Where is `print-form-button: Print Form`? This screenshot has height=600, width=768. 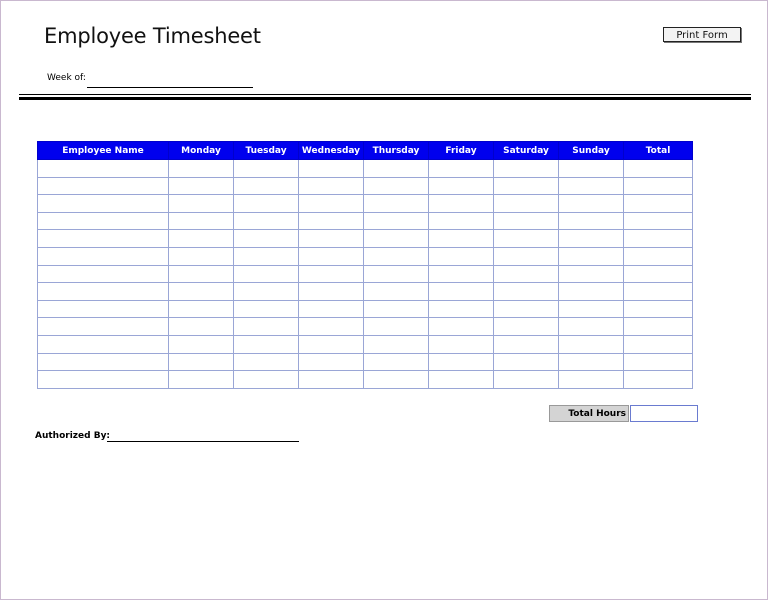 print-form-button: Print Form is located at coordinates (702, 34).